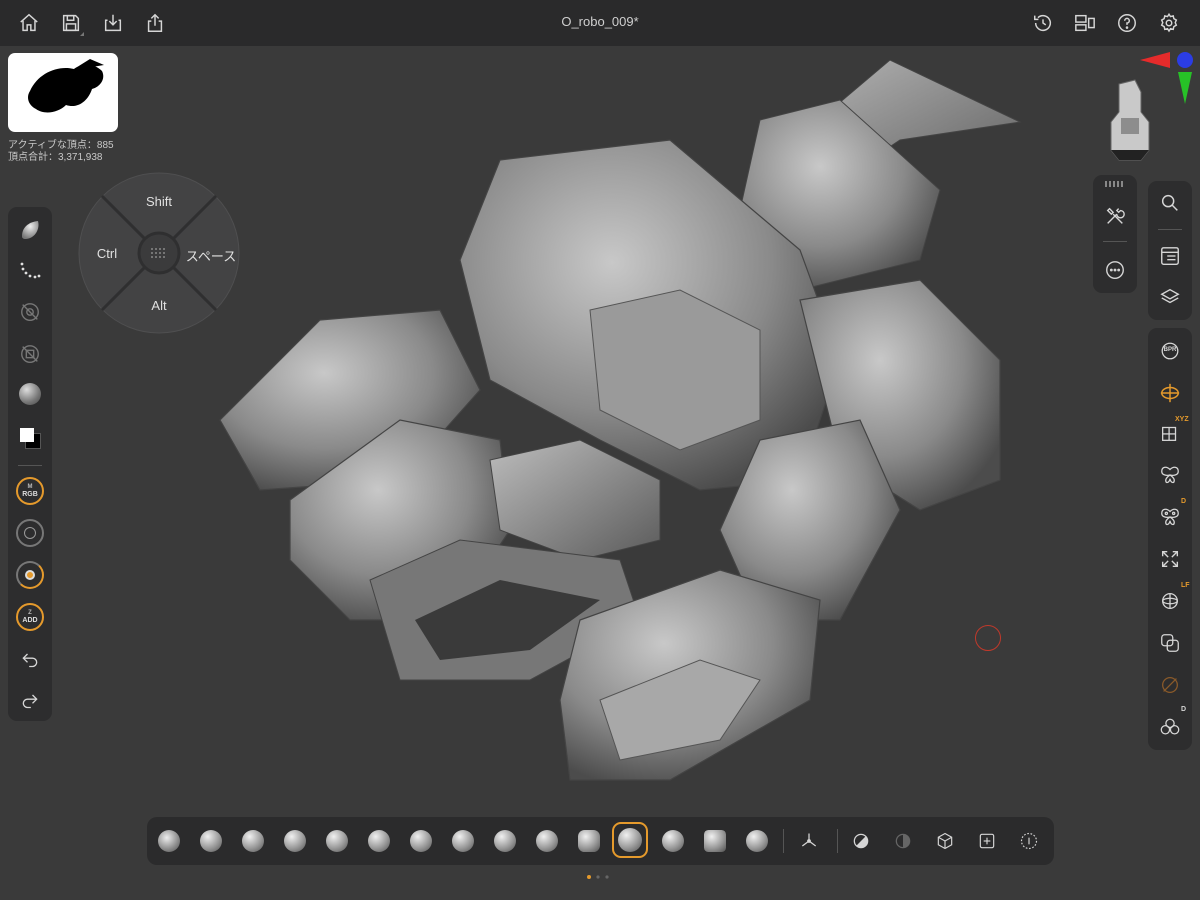  I want to click on settings-icon, so click(1169, 23).